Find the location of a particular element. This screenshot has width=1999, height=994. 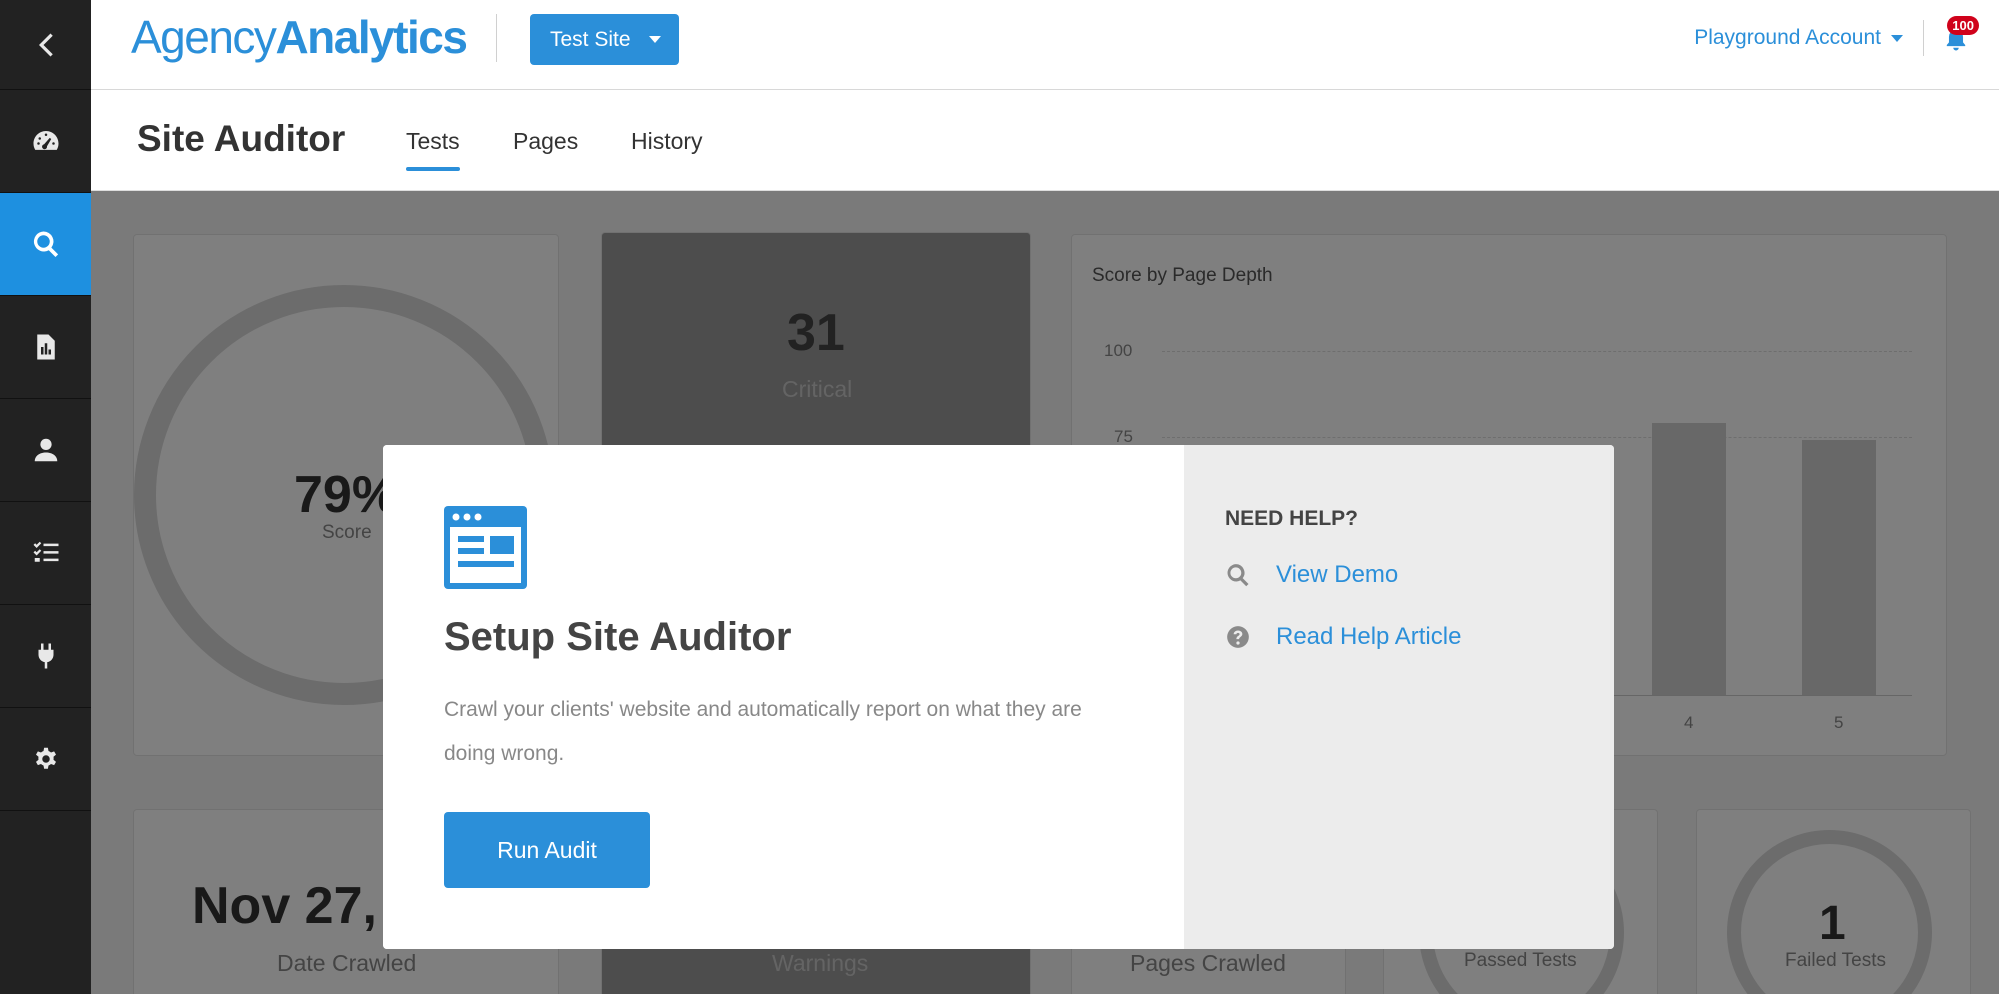

user-icon is located at coordinates (45, 450).